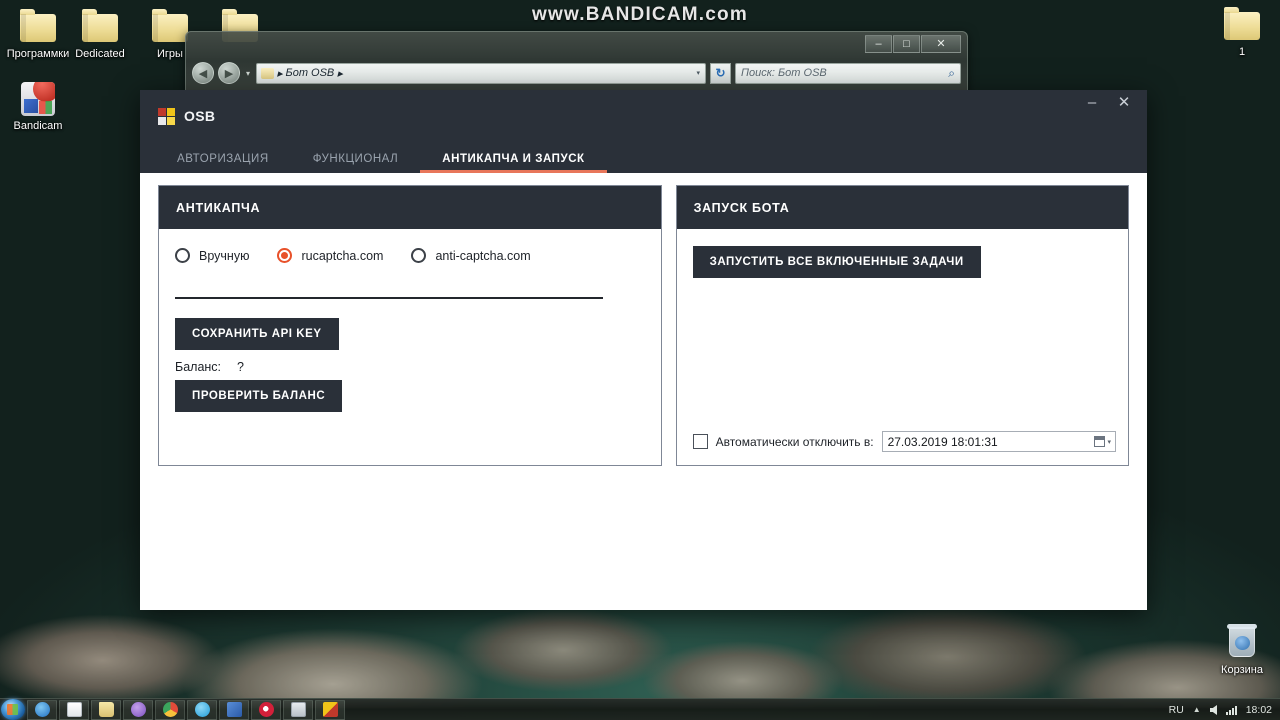  Describe the element at coordinates (1124, 102) in the screenshot. I see `close-button: ✕` at that location.